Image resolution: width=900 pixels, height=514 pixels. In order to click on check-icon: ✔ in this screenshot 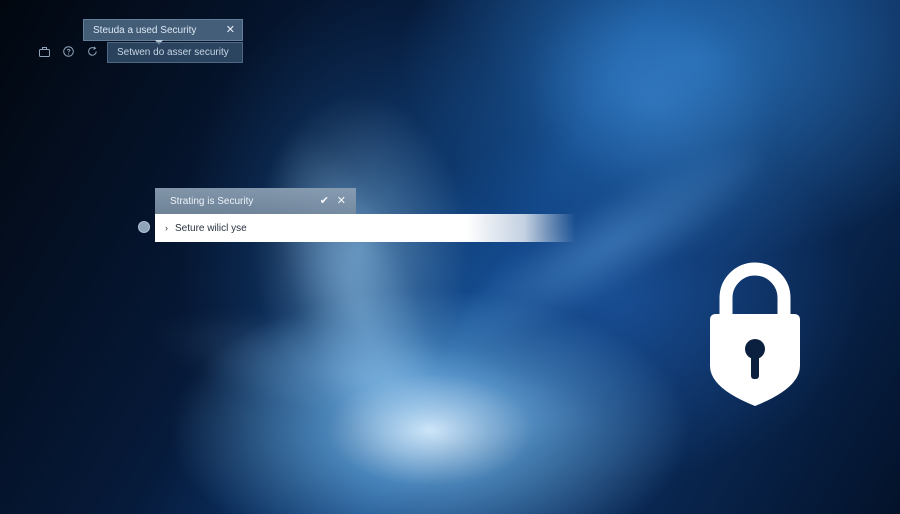, I will do `click(324, 200)`.